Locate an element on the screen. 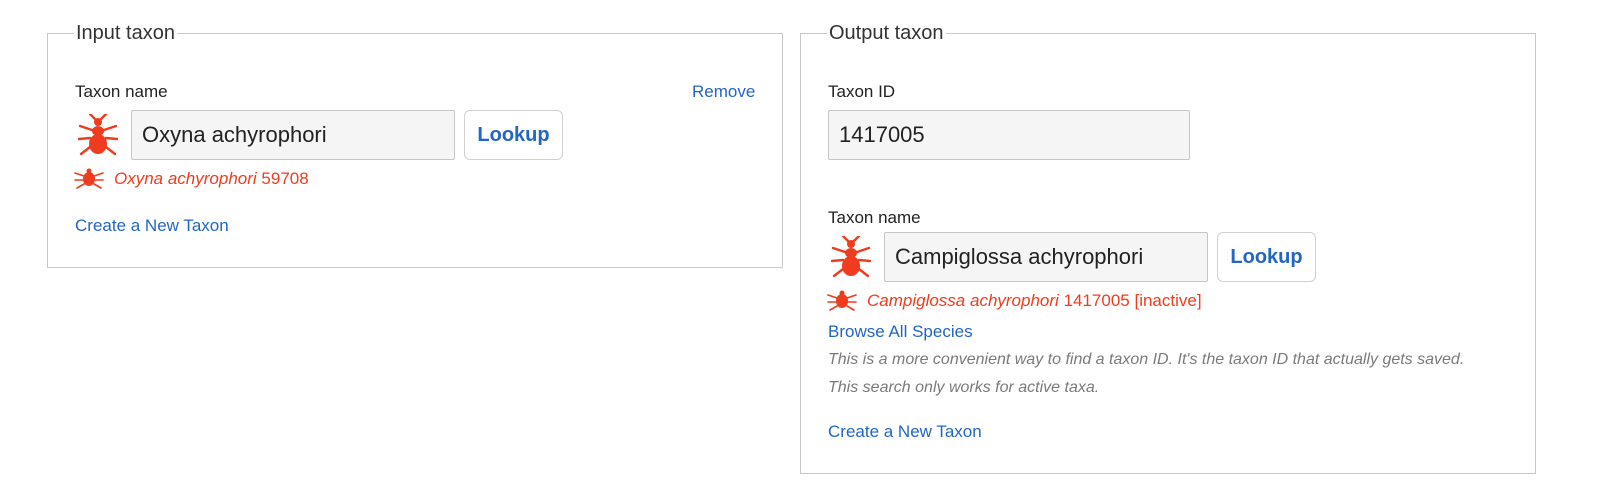 The height and width of the screenshot is (502, 1600). input-taxon-result: Oxyna achyrophori 59708 is located at coordinates (211, 179).